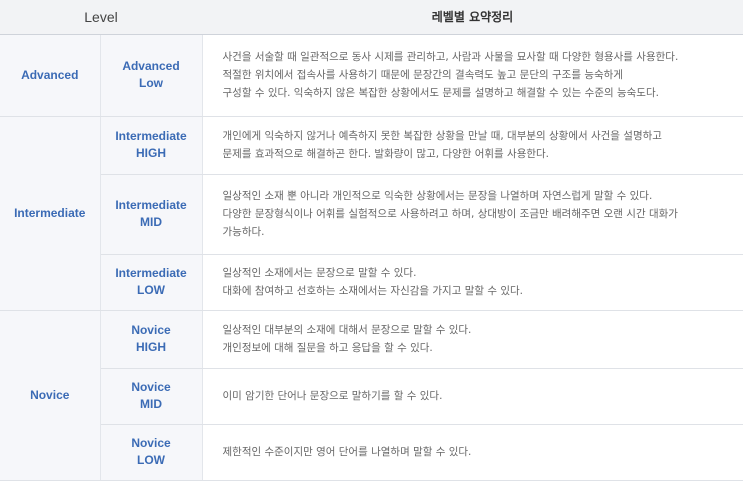 This screenshot has width=743, height=481. I want to click on description-line: 제한적인 수준이지만 영어 단어를 나열하며 말할 수 있다., so click(347, 452).